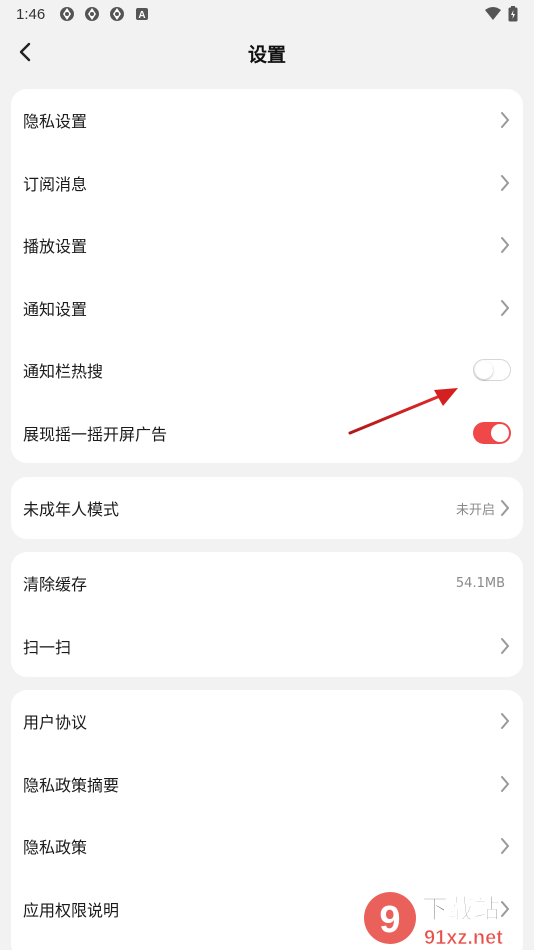  Describe the element at coordinates (267, 721) in the screenshot. I see `row-user-agreement: 用户协议` at that location.